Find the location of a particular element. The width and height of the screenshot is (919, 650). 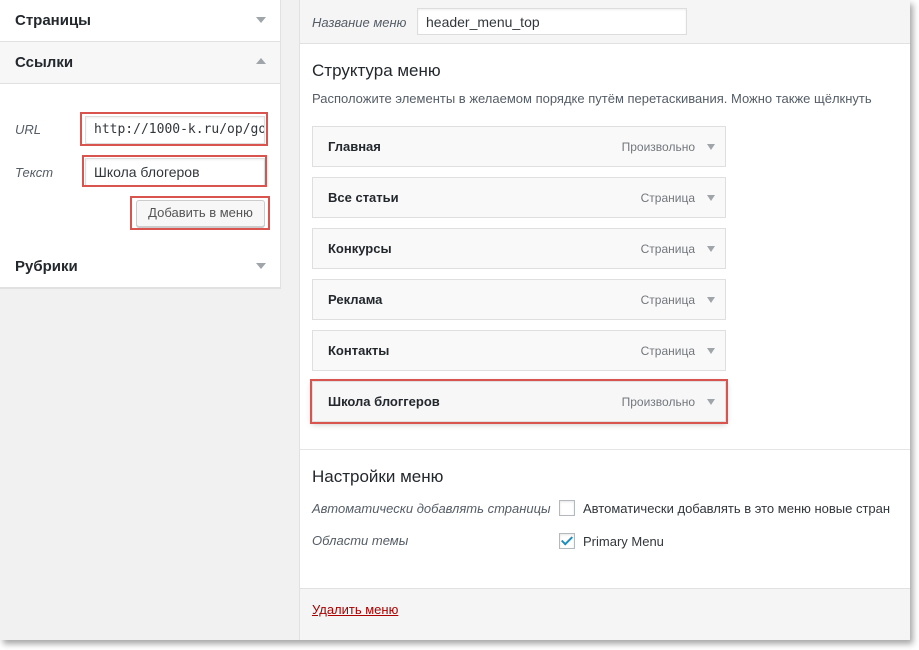

auto-add-label: Автоматически добавлять страницы is located at coordinates (431, 508).